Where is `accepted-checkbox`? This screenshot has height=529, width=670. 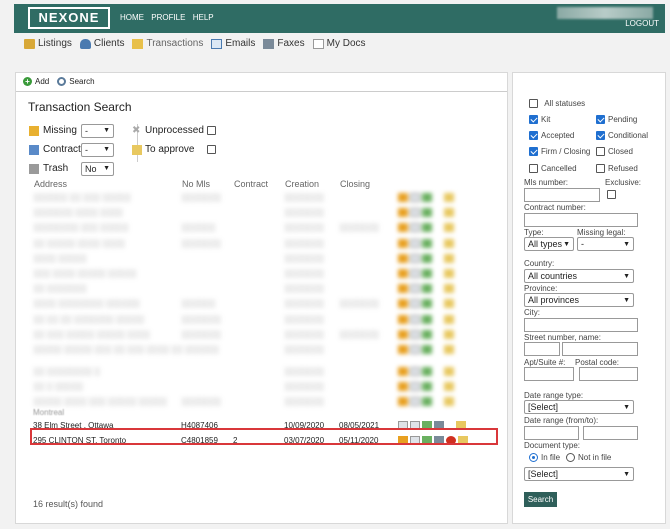
accepted-checkbox is located at coordinates (533, 136).